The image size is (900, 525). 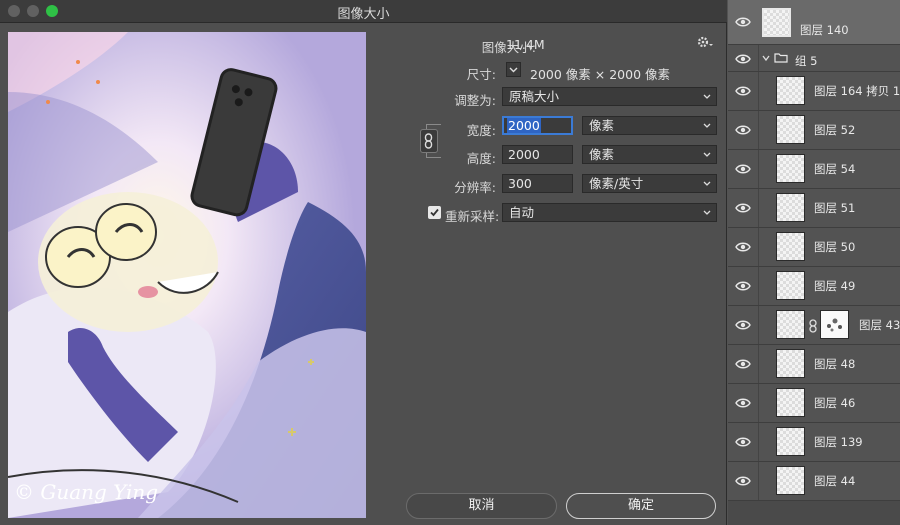 I want to click on layer-row: 图层 139, so click(x=814, y=442).